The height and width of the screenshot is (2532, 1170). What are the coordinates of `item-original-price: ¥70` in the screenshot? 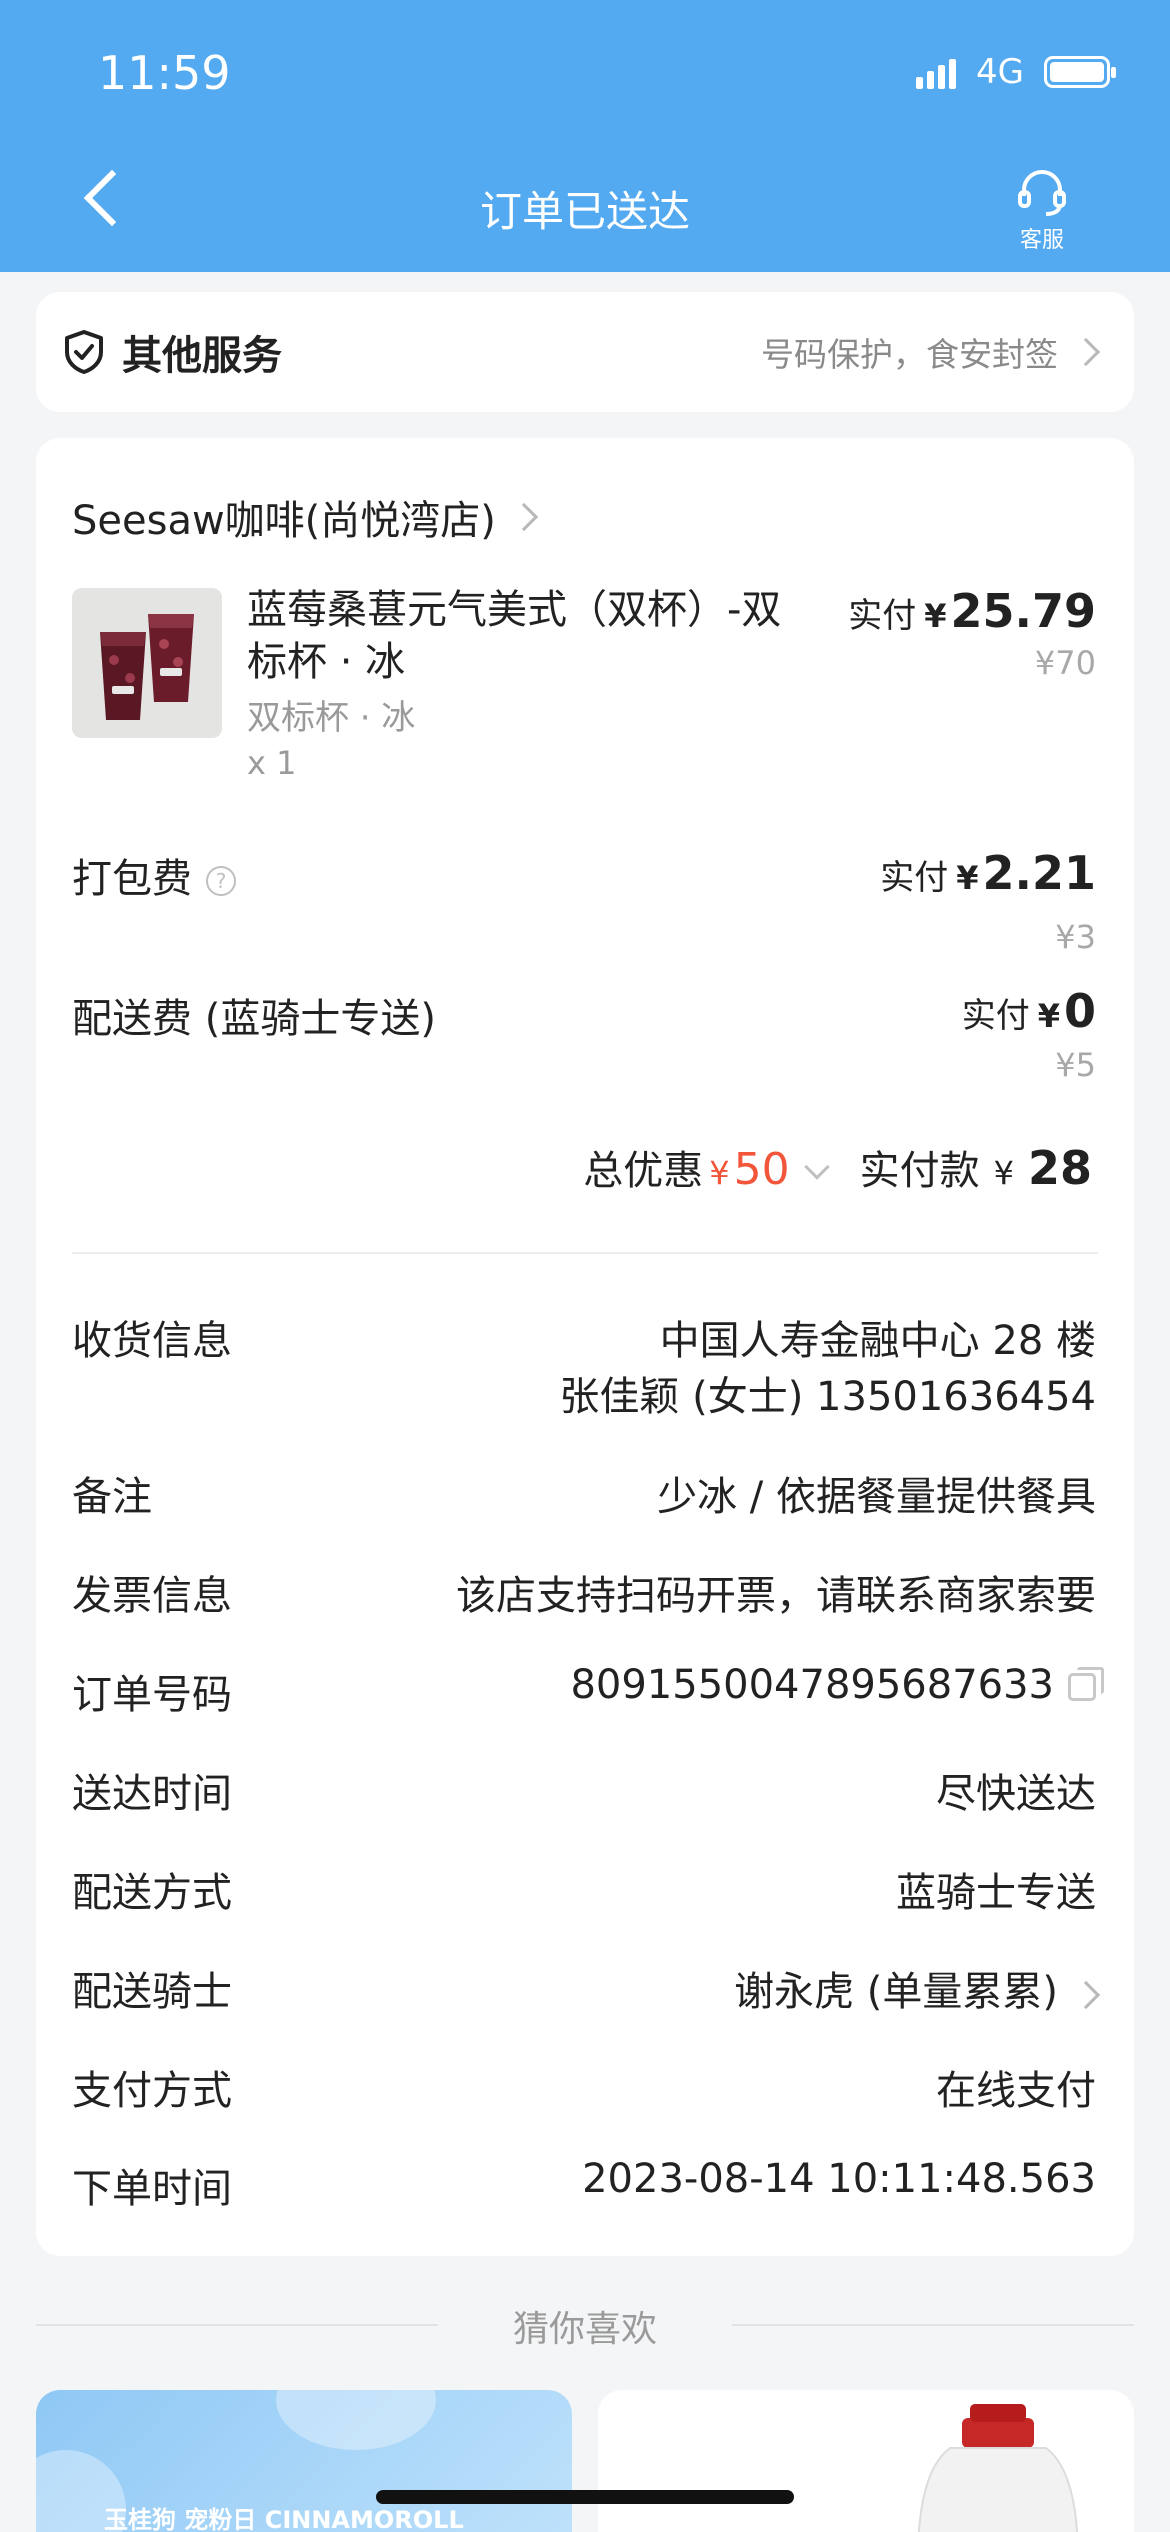 It's located at (1065, 663).